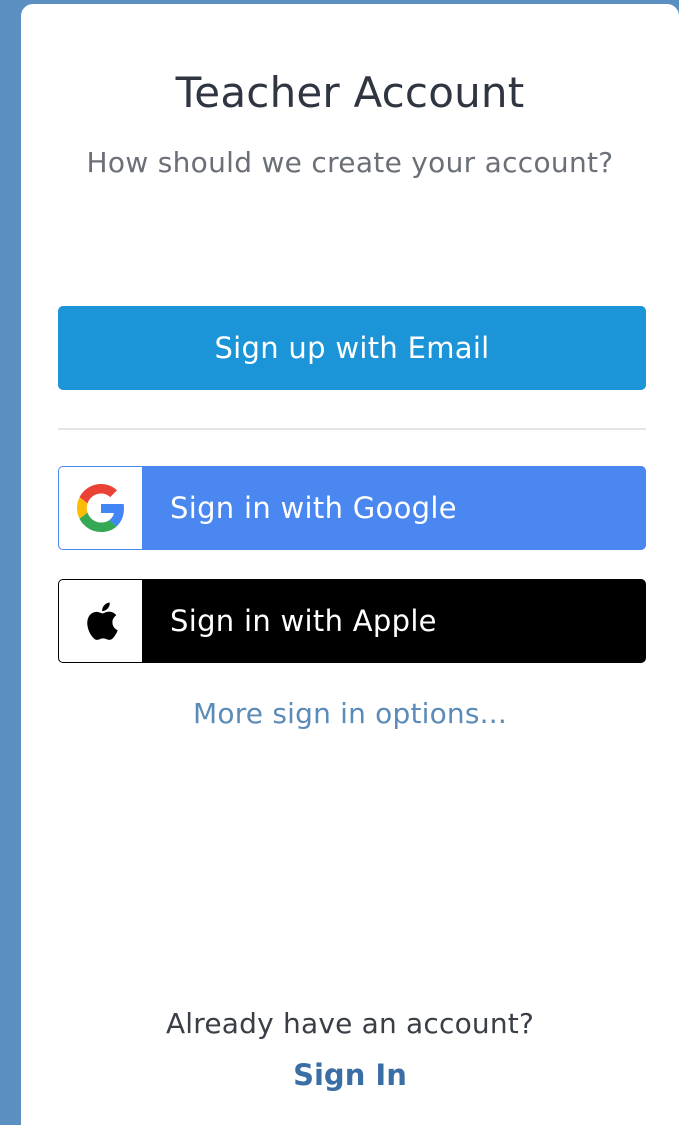 The image size is (679, 1125). Describe the element at coordinates (350, 1075) in the screenshot. I see `signin-link: Sign In` at that location.